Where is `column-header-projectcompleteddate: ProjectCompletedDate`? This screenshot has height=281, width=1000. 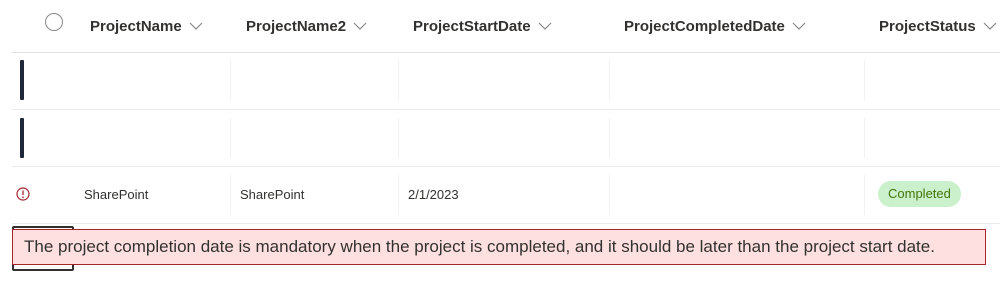 column-header-projectcompleteddate: ProjectCompletedDate is located at coordinates (715, 26).